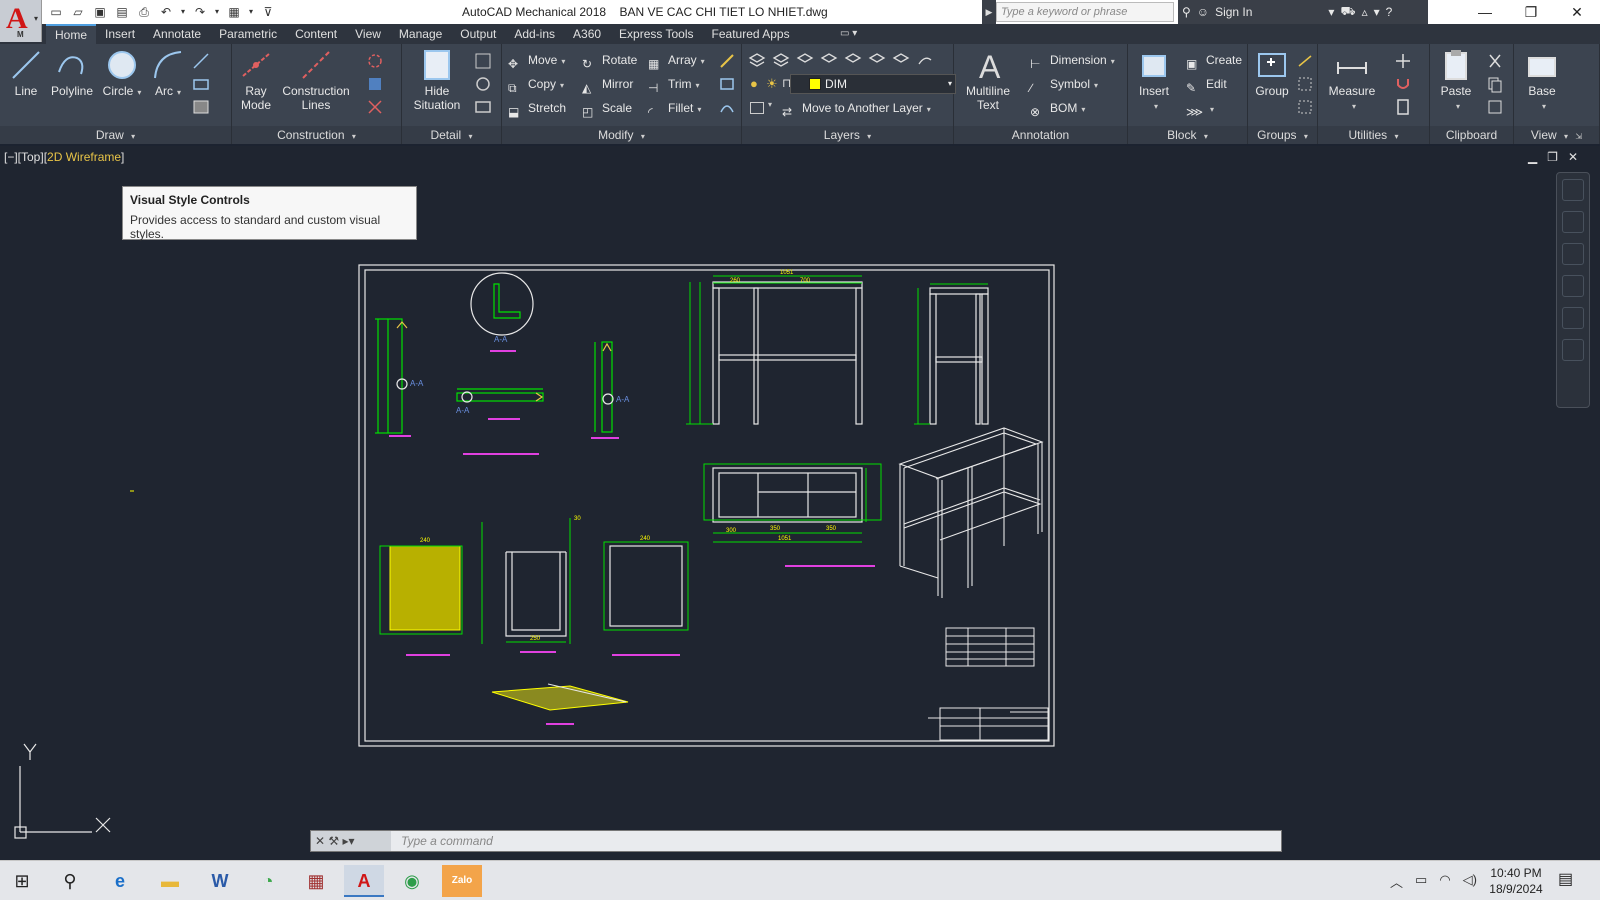  Describe the element at coordinates (848, 34) in the screenshot. I see `ribbon-minimize-toggle: ▭ ▾` at that location.